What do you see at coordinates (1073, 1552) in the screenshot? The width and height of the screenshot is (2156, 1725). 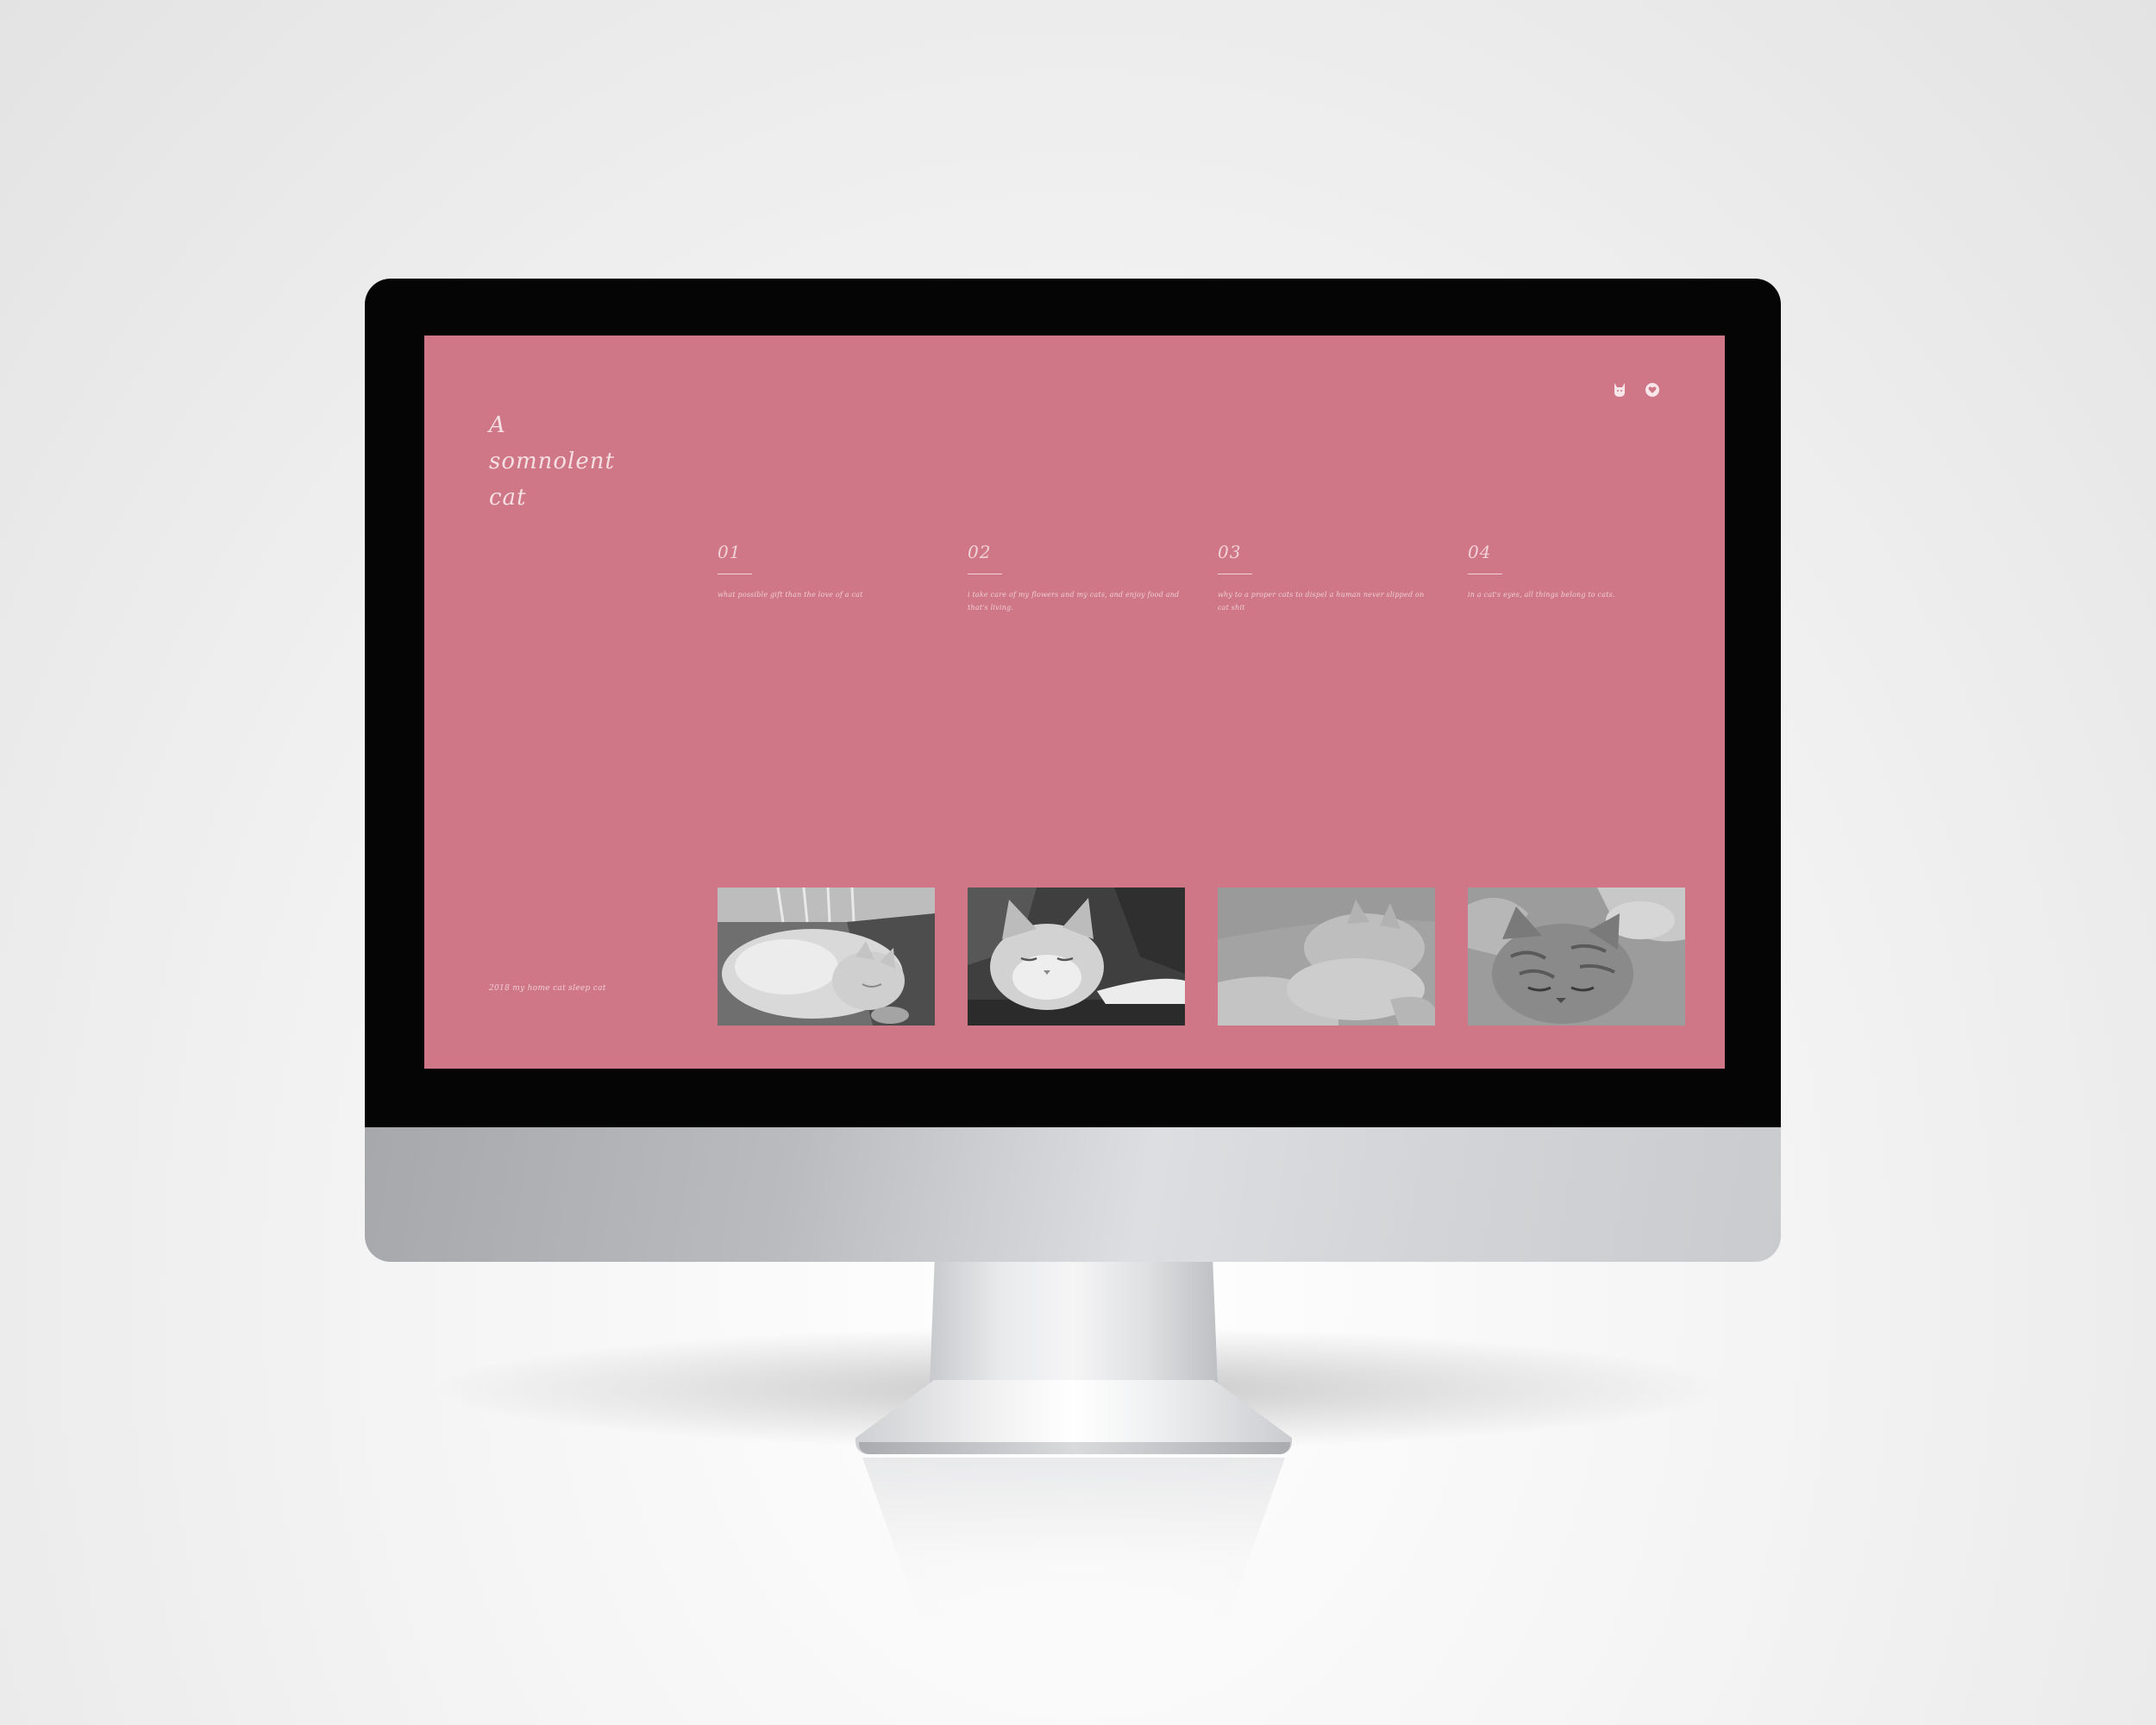 I see `stand-reflection` at bounding box center [1073, 1552].